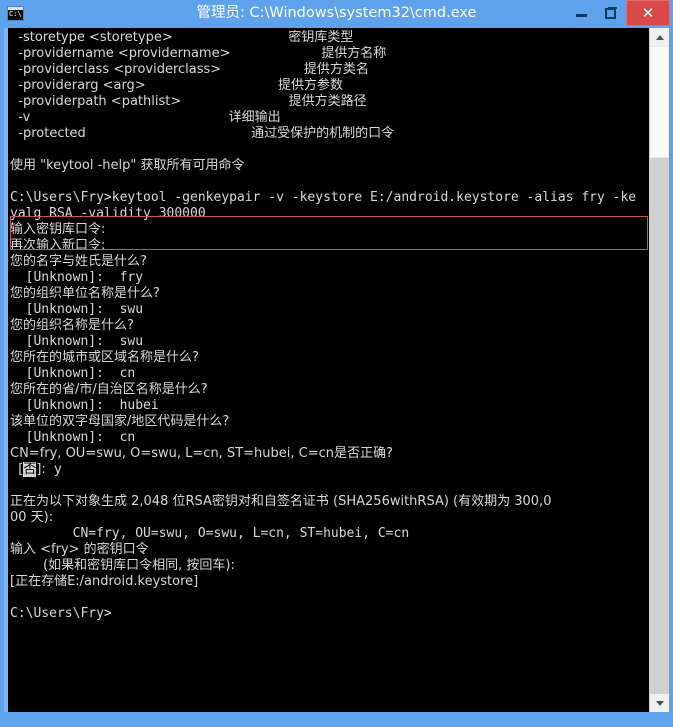  I want to click on minimize-icon, so click(581, 15).